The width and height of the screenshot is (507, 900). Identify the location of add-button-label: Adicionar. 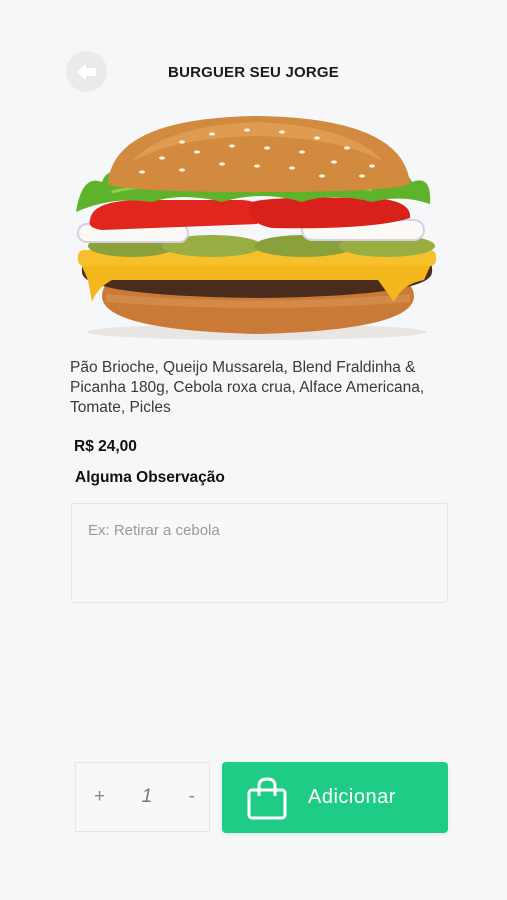
(352, 797).